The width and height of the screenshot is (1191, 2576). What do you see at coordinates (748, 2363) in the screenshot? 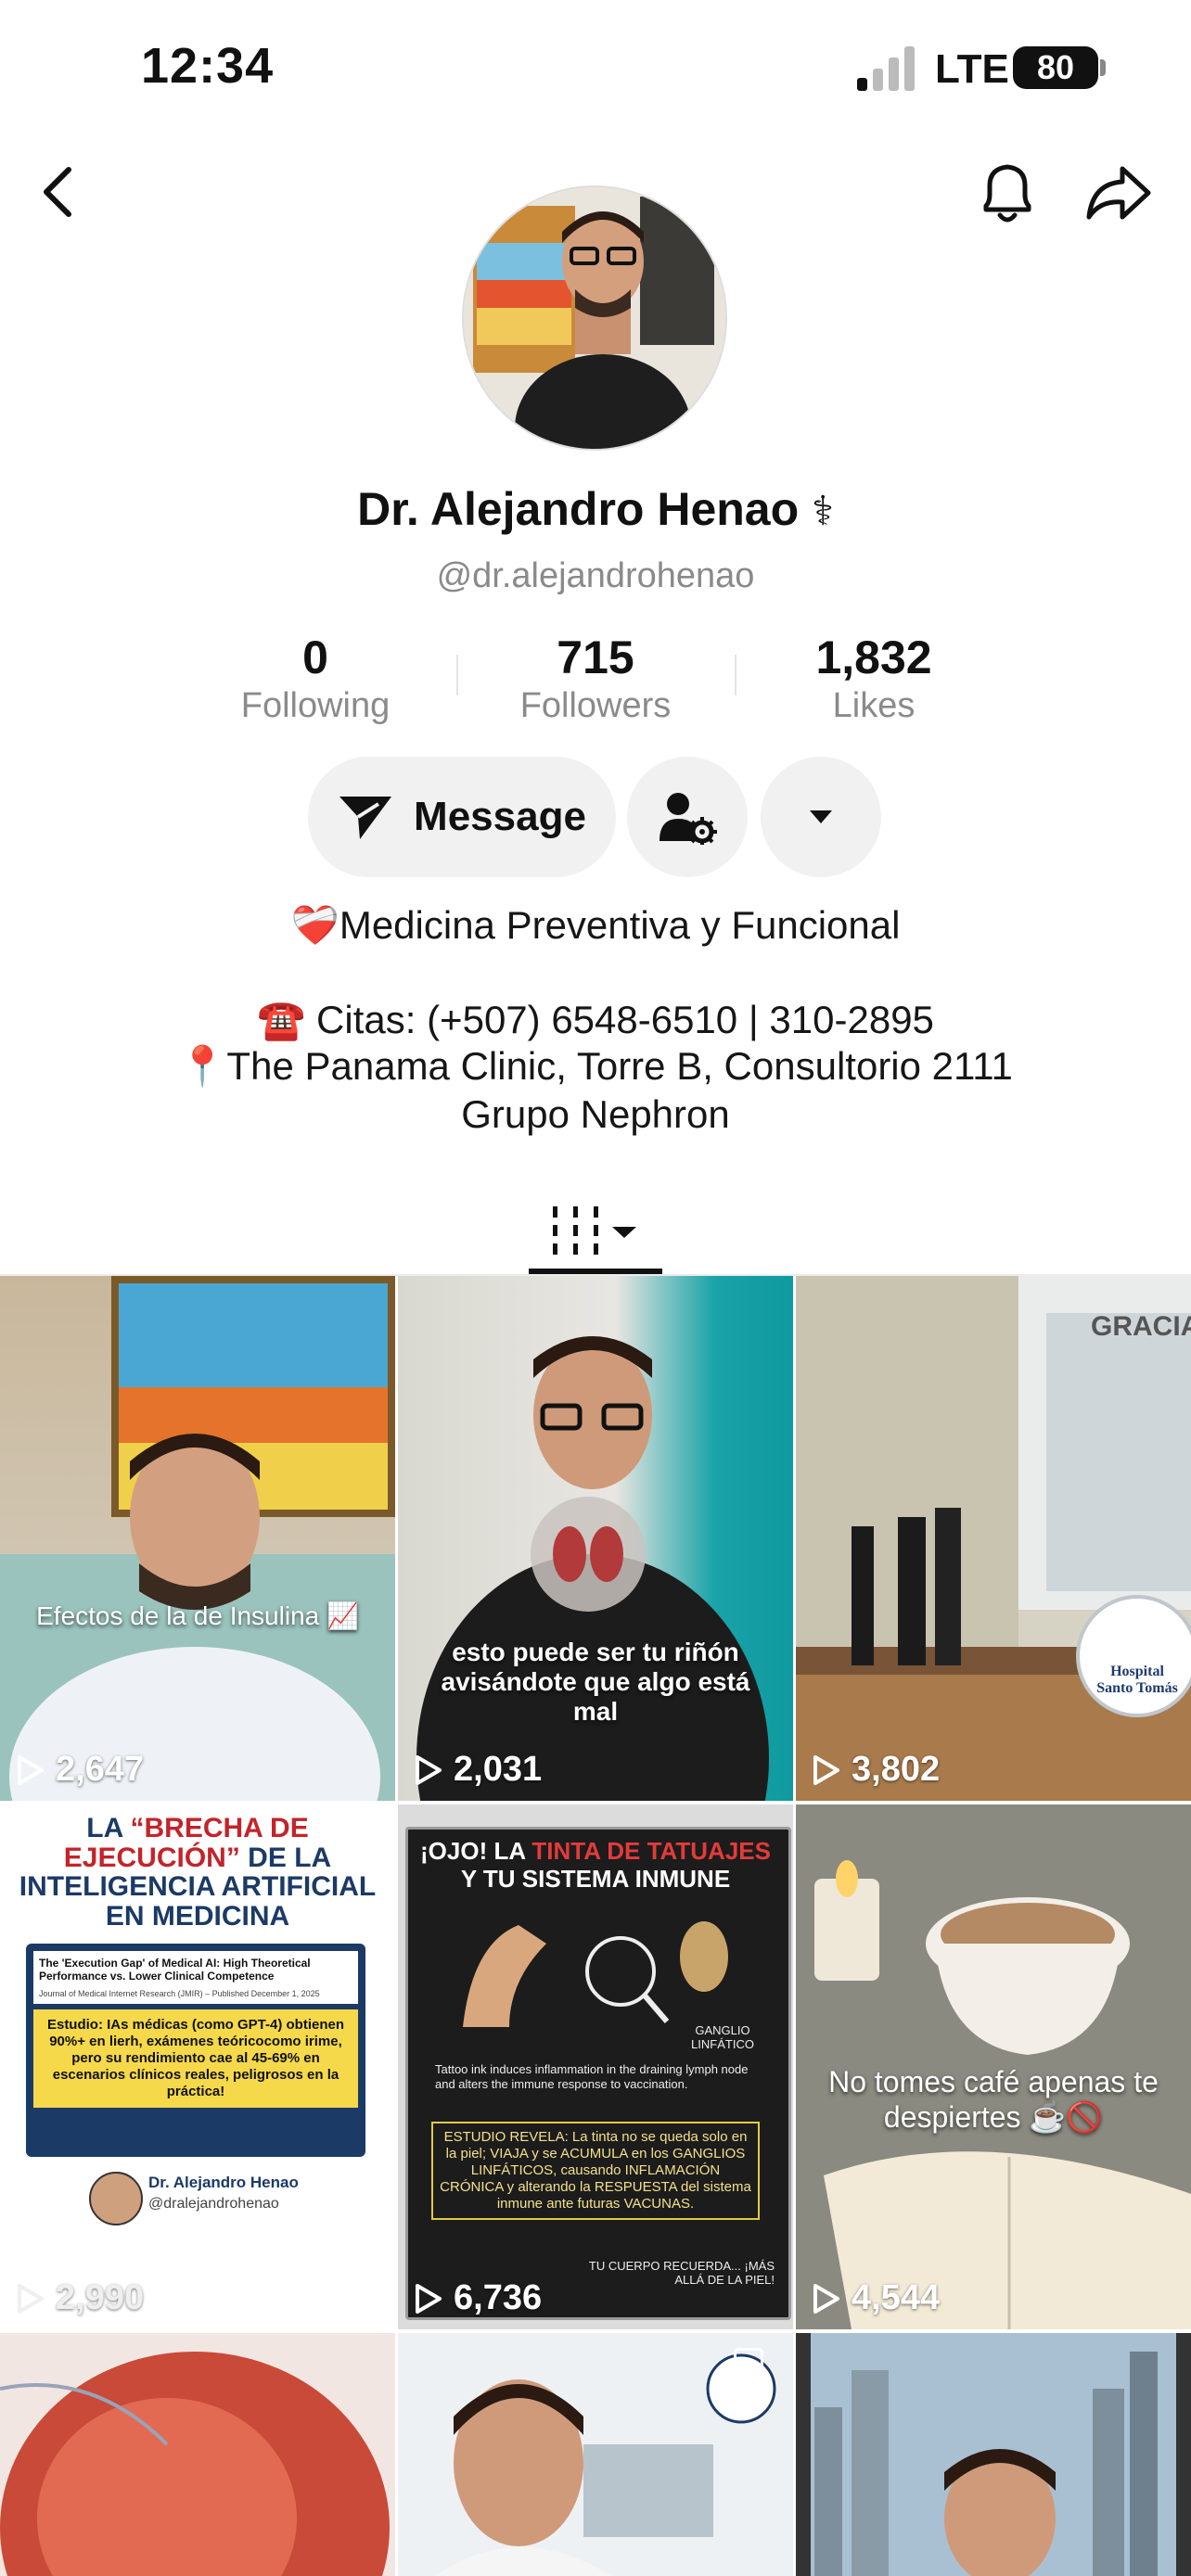
I see `multi-photo-icon` at bounding box center [748, 2363].